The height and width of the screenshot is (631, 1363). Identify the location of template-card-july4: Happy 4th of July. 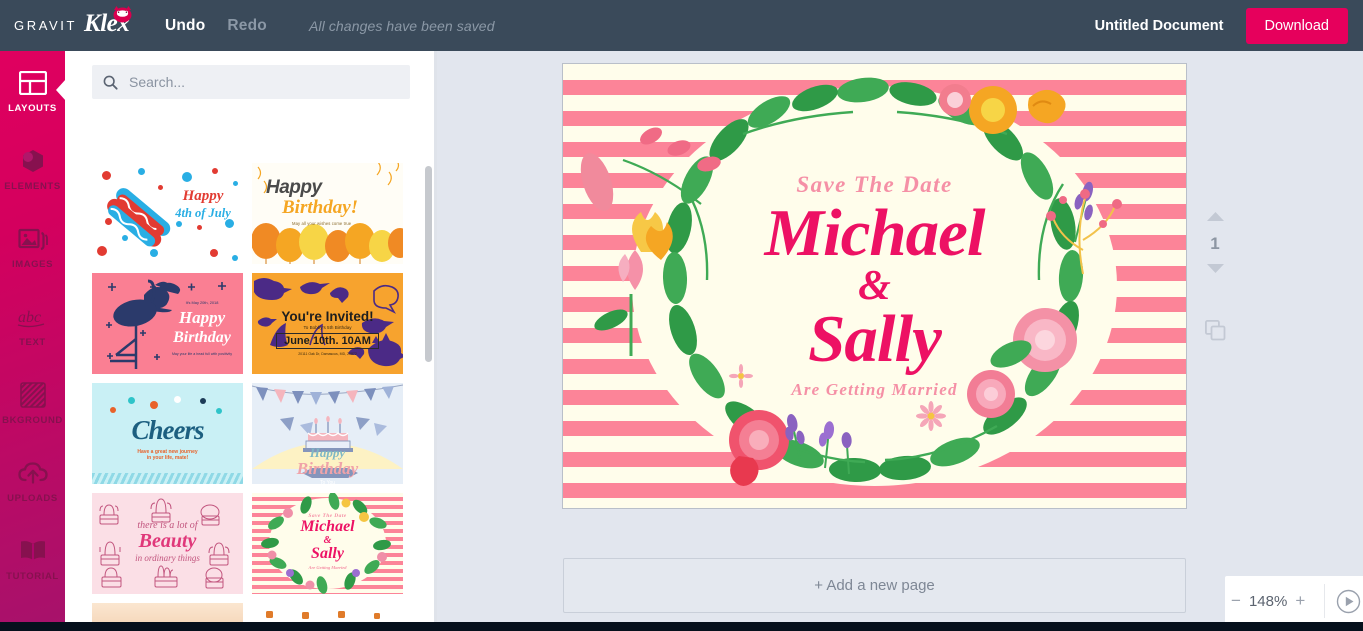
(167, 213).